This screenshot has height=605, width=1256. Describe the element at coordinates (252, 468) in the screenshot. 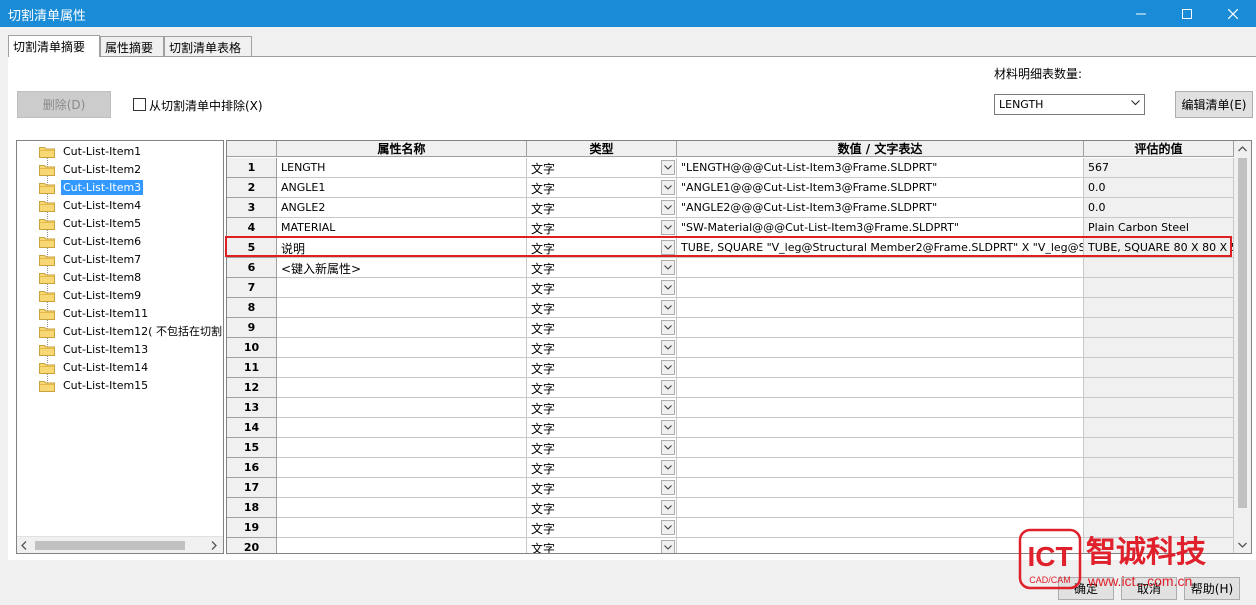

I see `row-number: 16` at that location.